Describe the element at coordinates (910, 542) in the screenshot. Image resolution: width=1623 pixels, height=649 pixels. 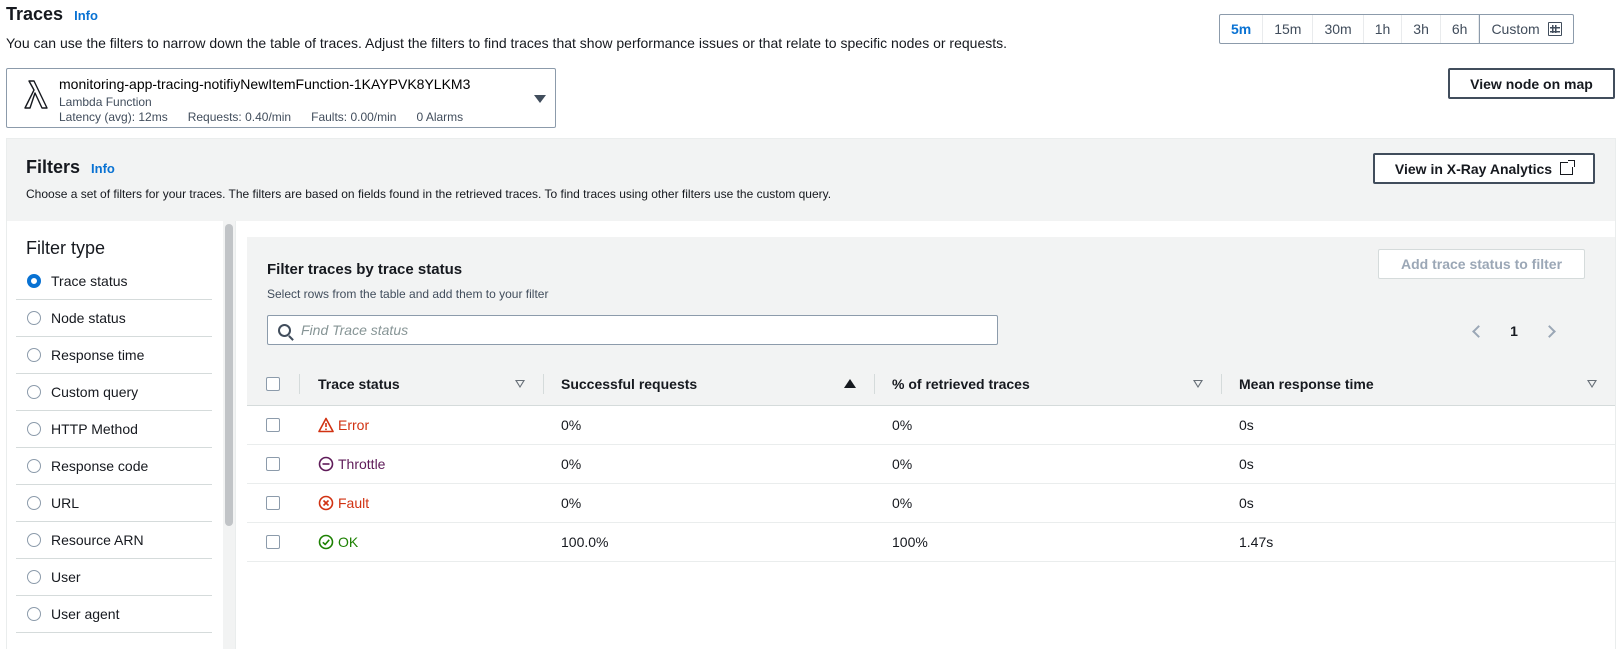
I see `percent-cell: 100%` at that location.